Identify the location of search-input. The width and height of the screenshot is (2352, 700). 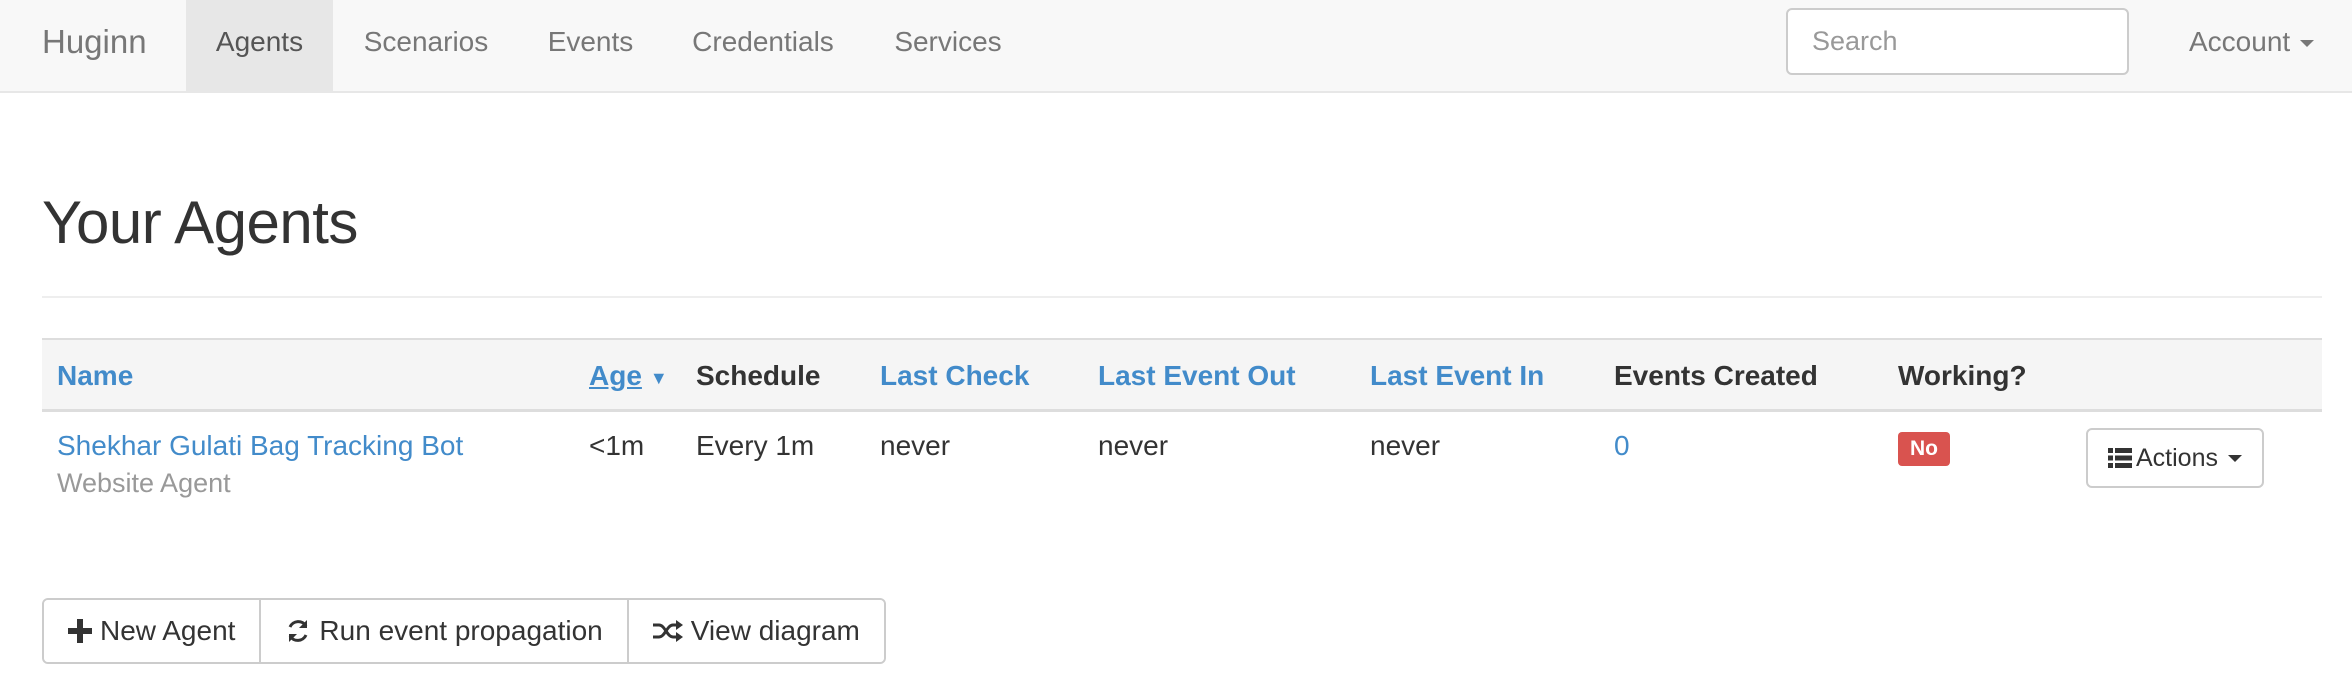
(1957, 41).